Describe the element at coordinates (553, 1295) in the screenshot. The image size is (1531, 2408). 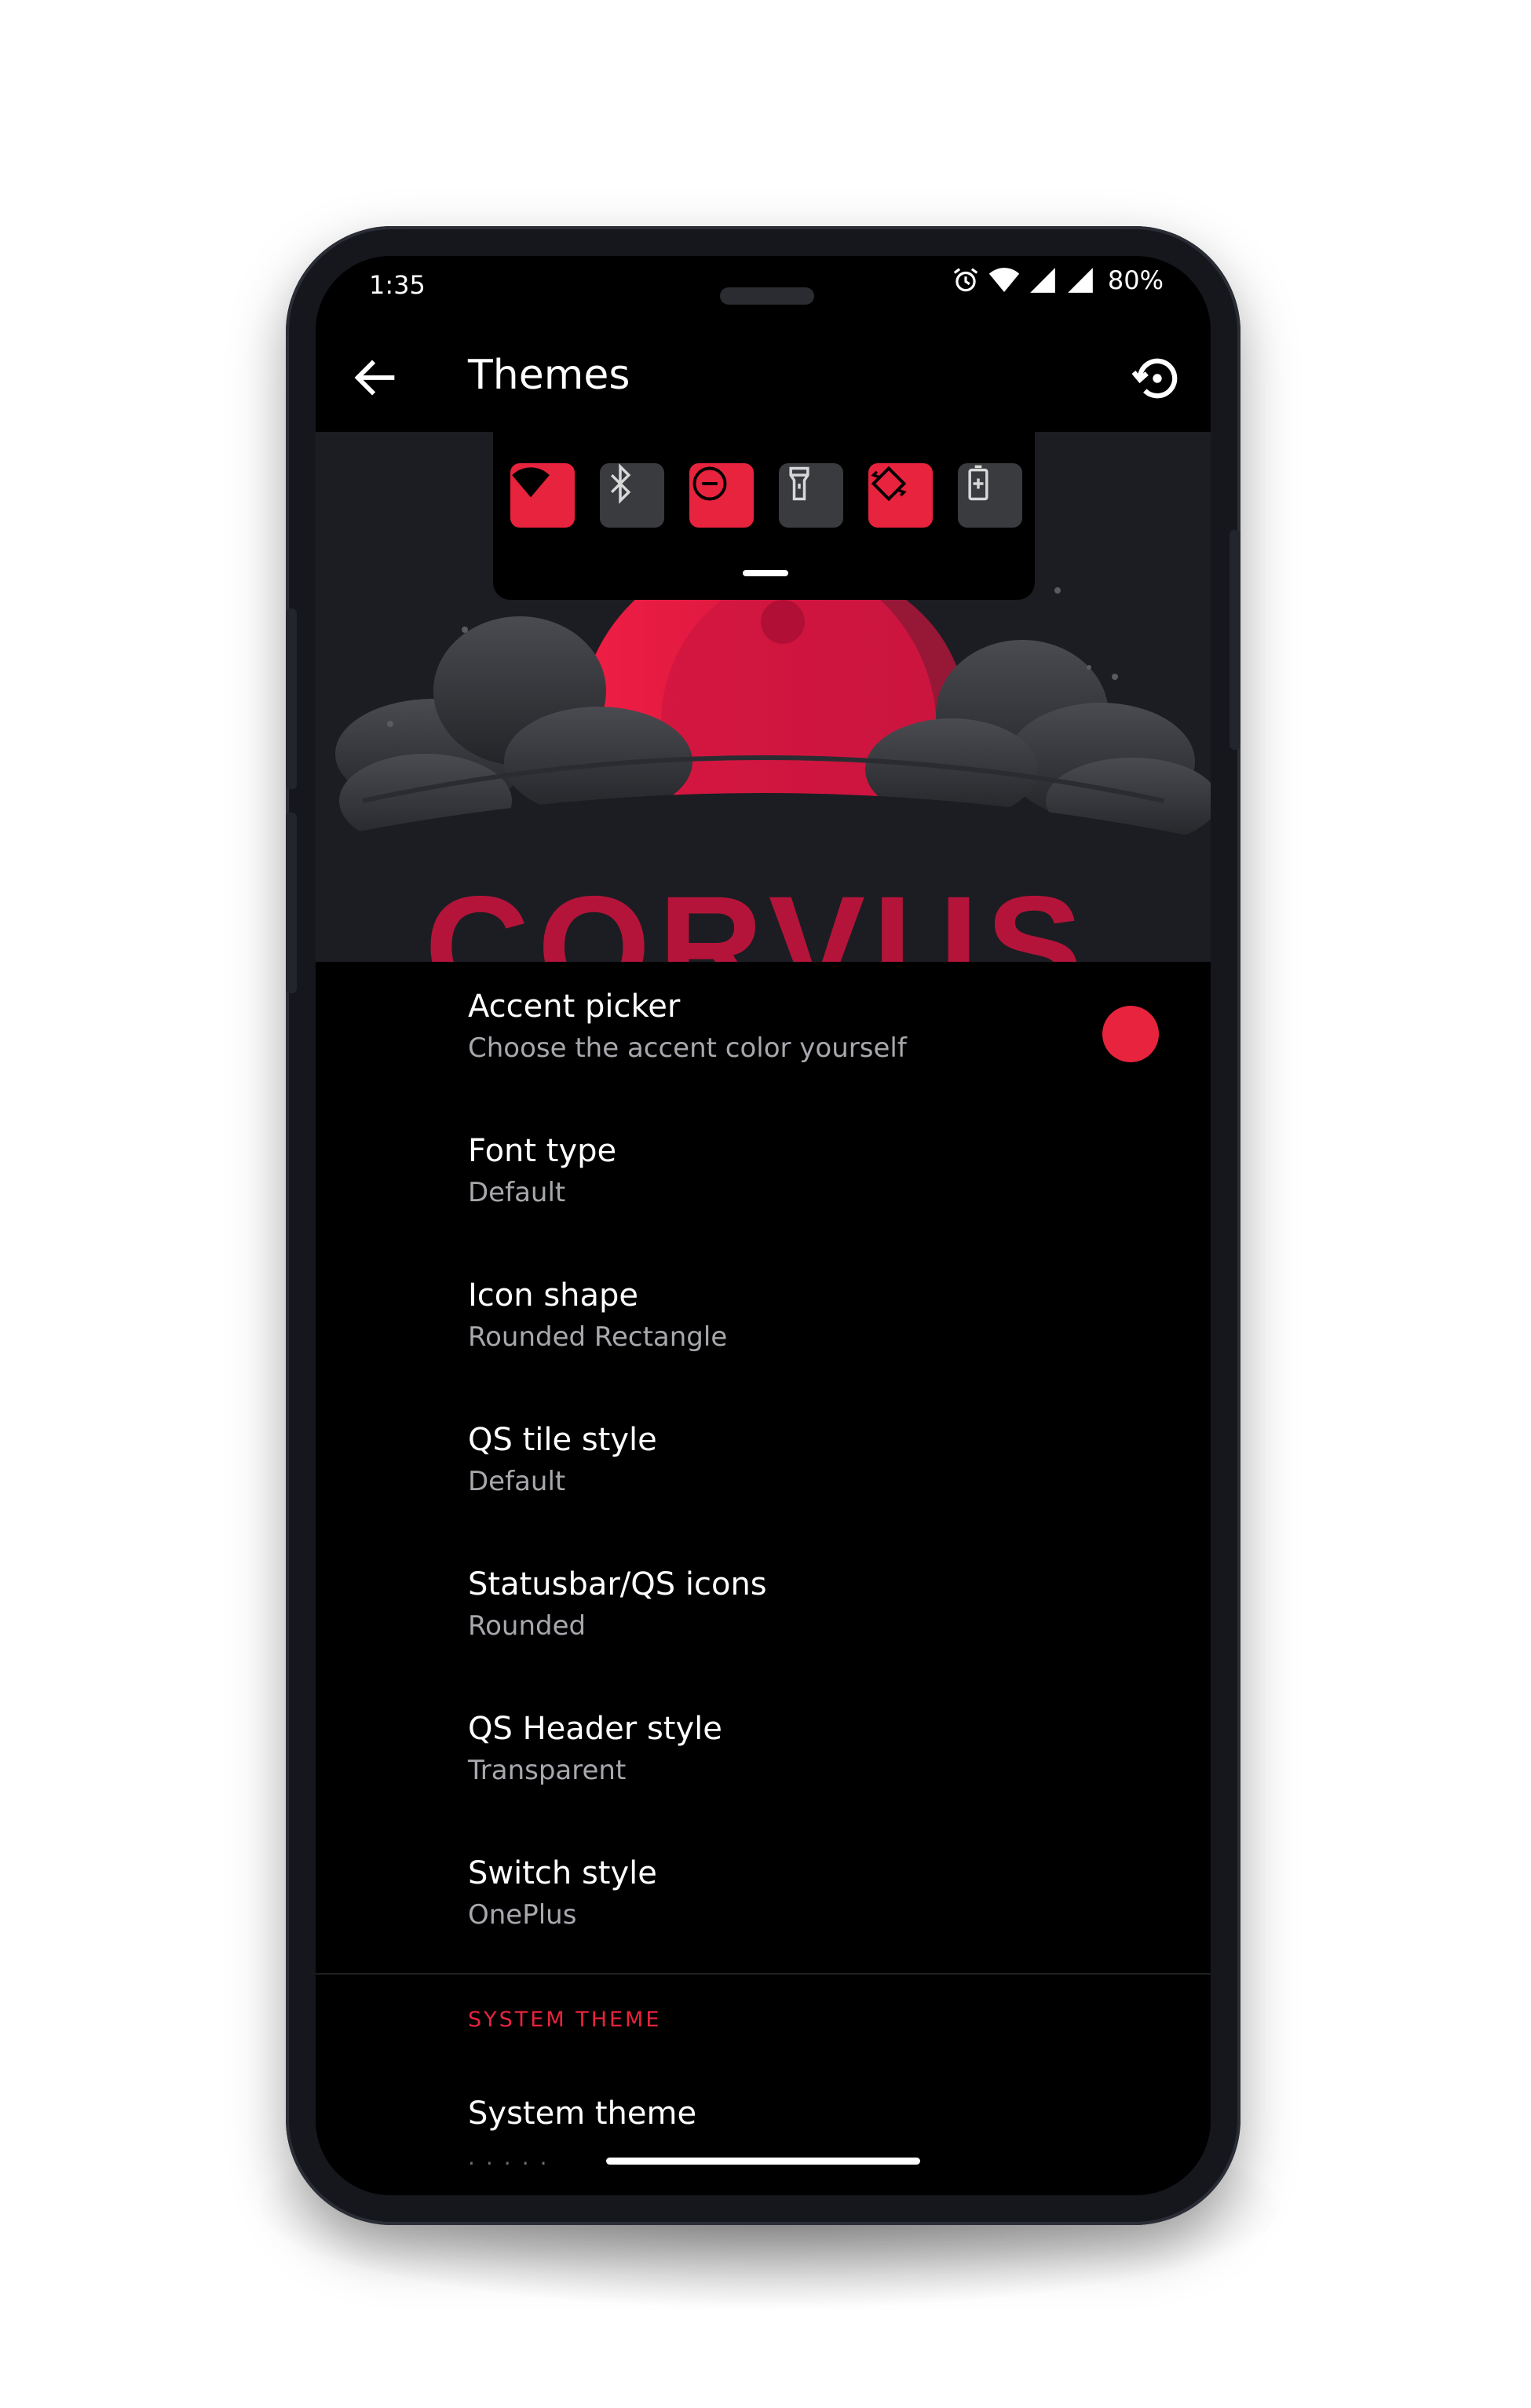
I see `pref-title: Icon shape` at that location.